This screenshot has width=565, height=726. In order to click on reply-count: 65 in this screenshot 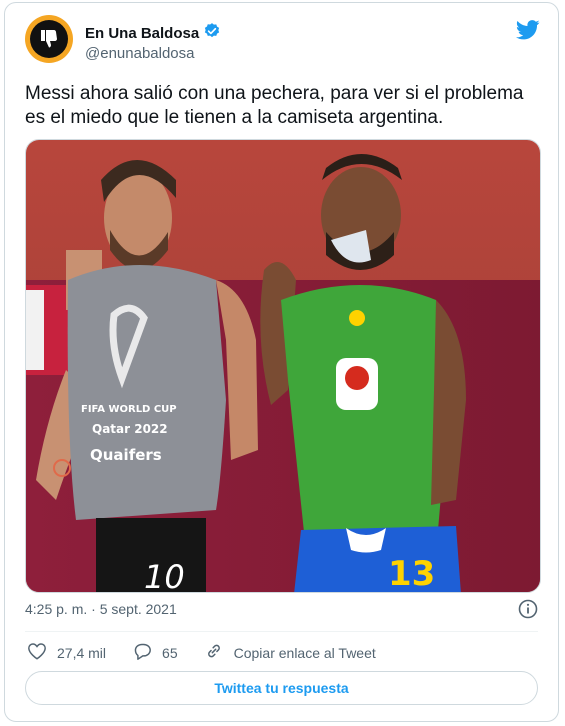, I will do `click(170, 652)`.